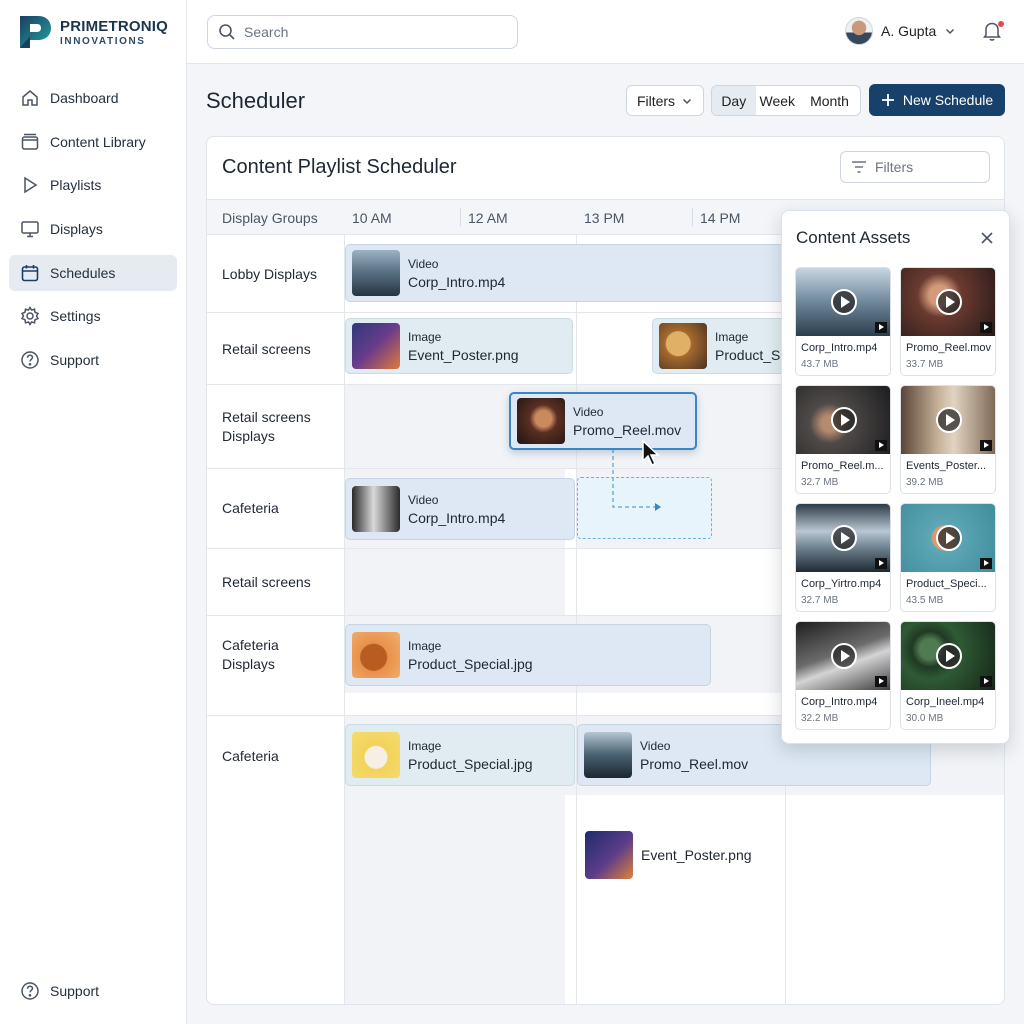 The width and height of the screenshot is (1024, 1024). I want to click on row-label-lobby-displays: Lobby Displays, so click(269, 274).